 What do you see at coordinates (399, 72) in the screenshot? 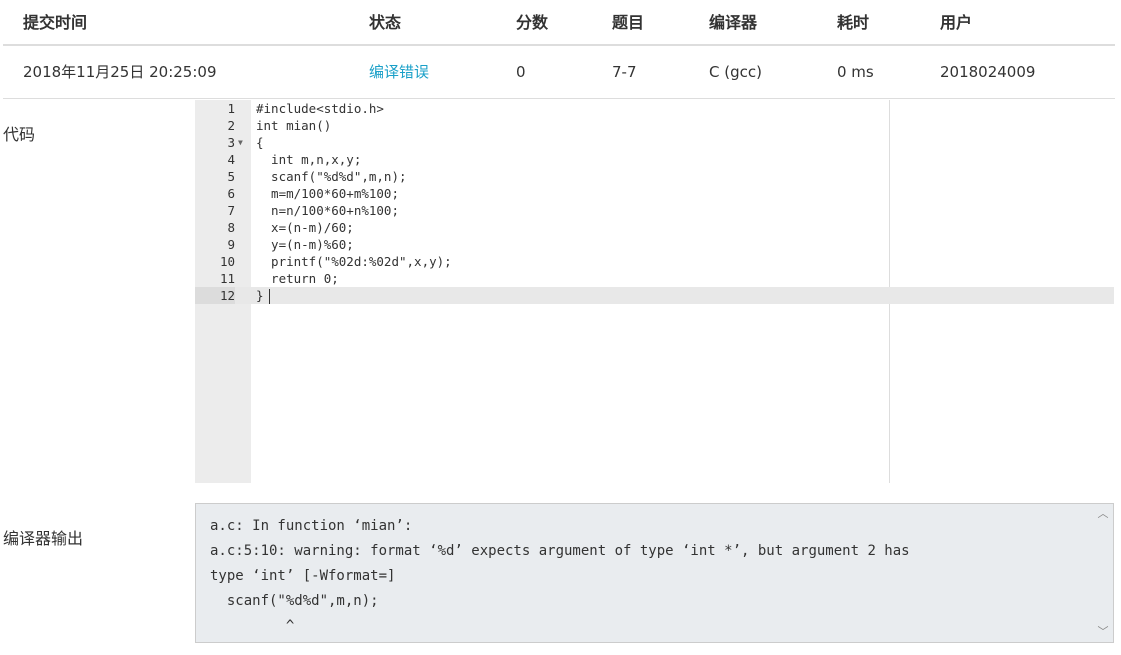
I see `status-badge: 编译错误` at bounding box center [399, 72].